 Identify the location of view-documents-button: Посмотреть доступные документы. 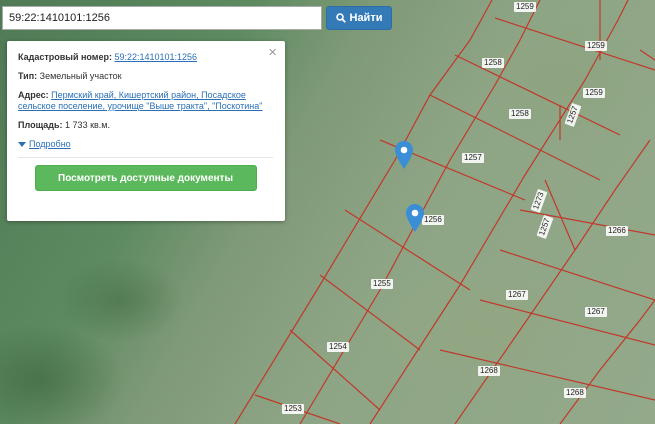
(145, 178).